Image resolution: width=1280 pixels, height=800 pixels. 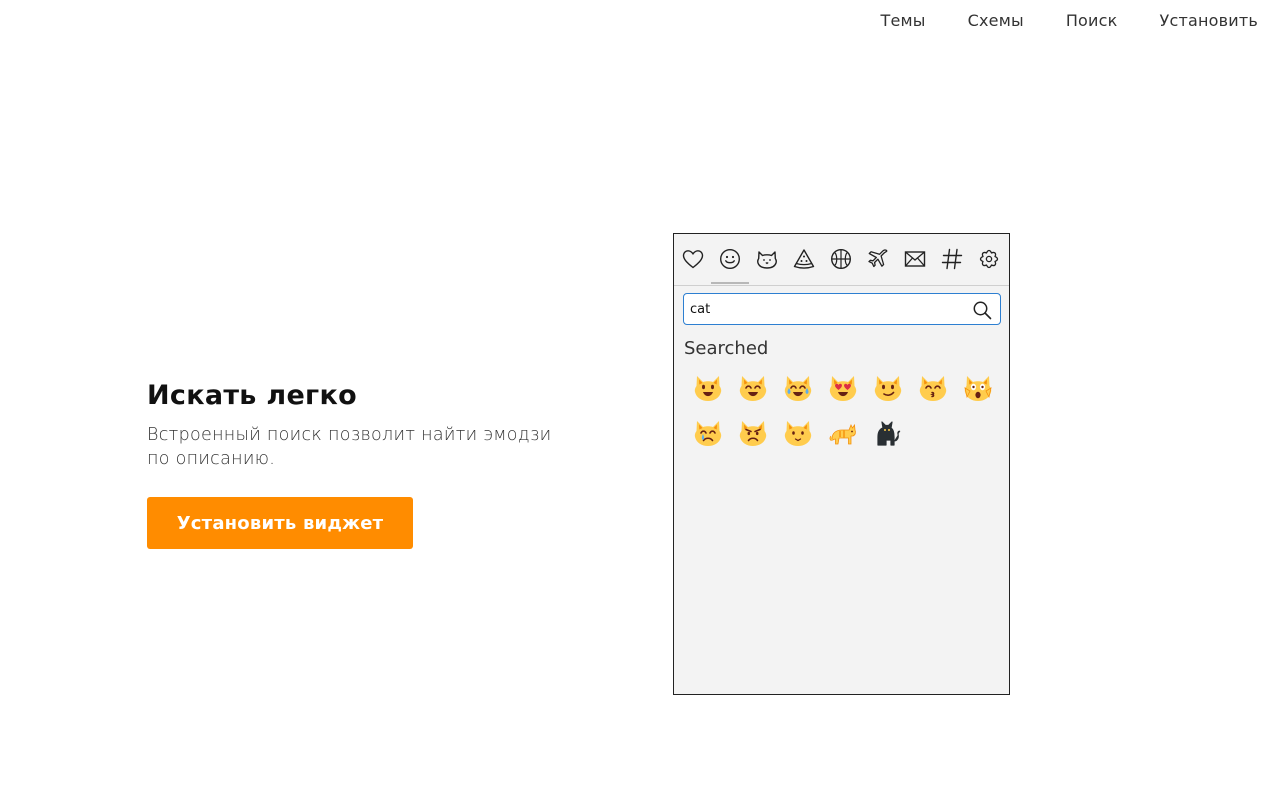 I want to click on emoji-result-cat-wry-smile-icon, so click(x=888, y=388).